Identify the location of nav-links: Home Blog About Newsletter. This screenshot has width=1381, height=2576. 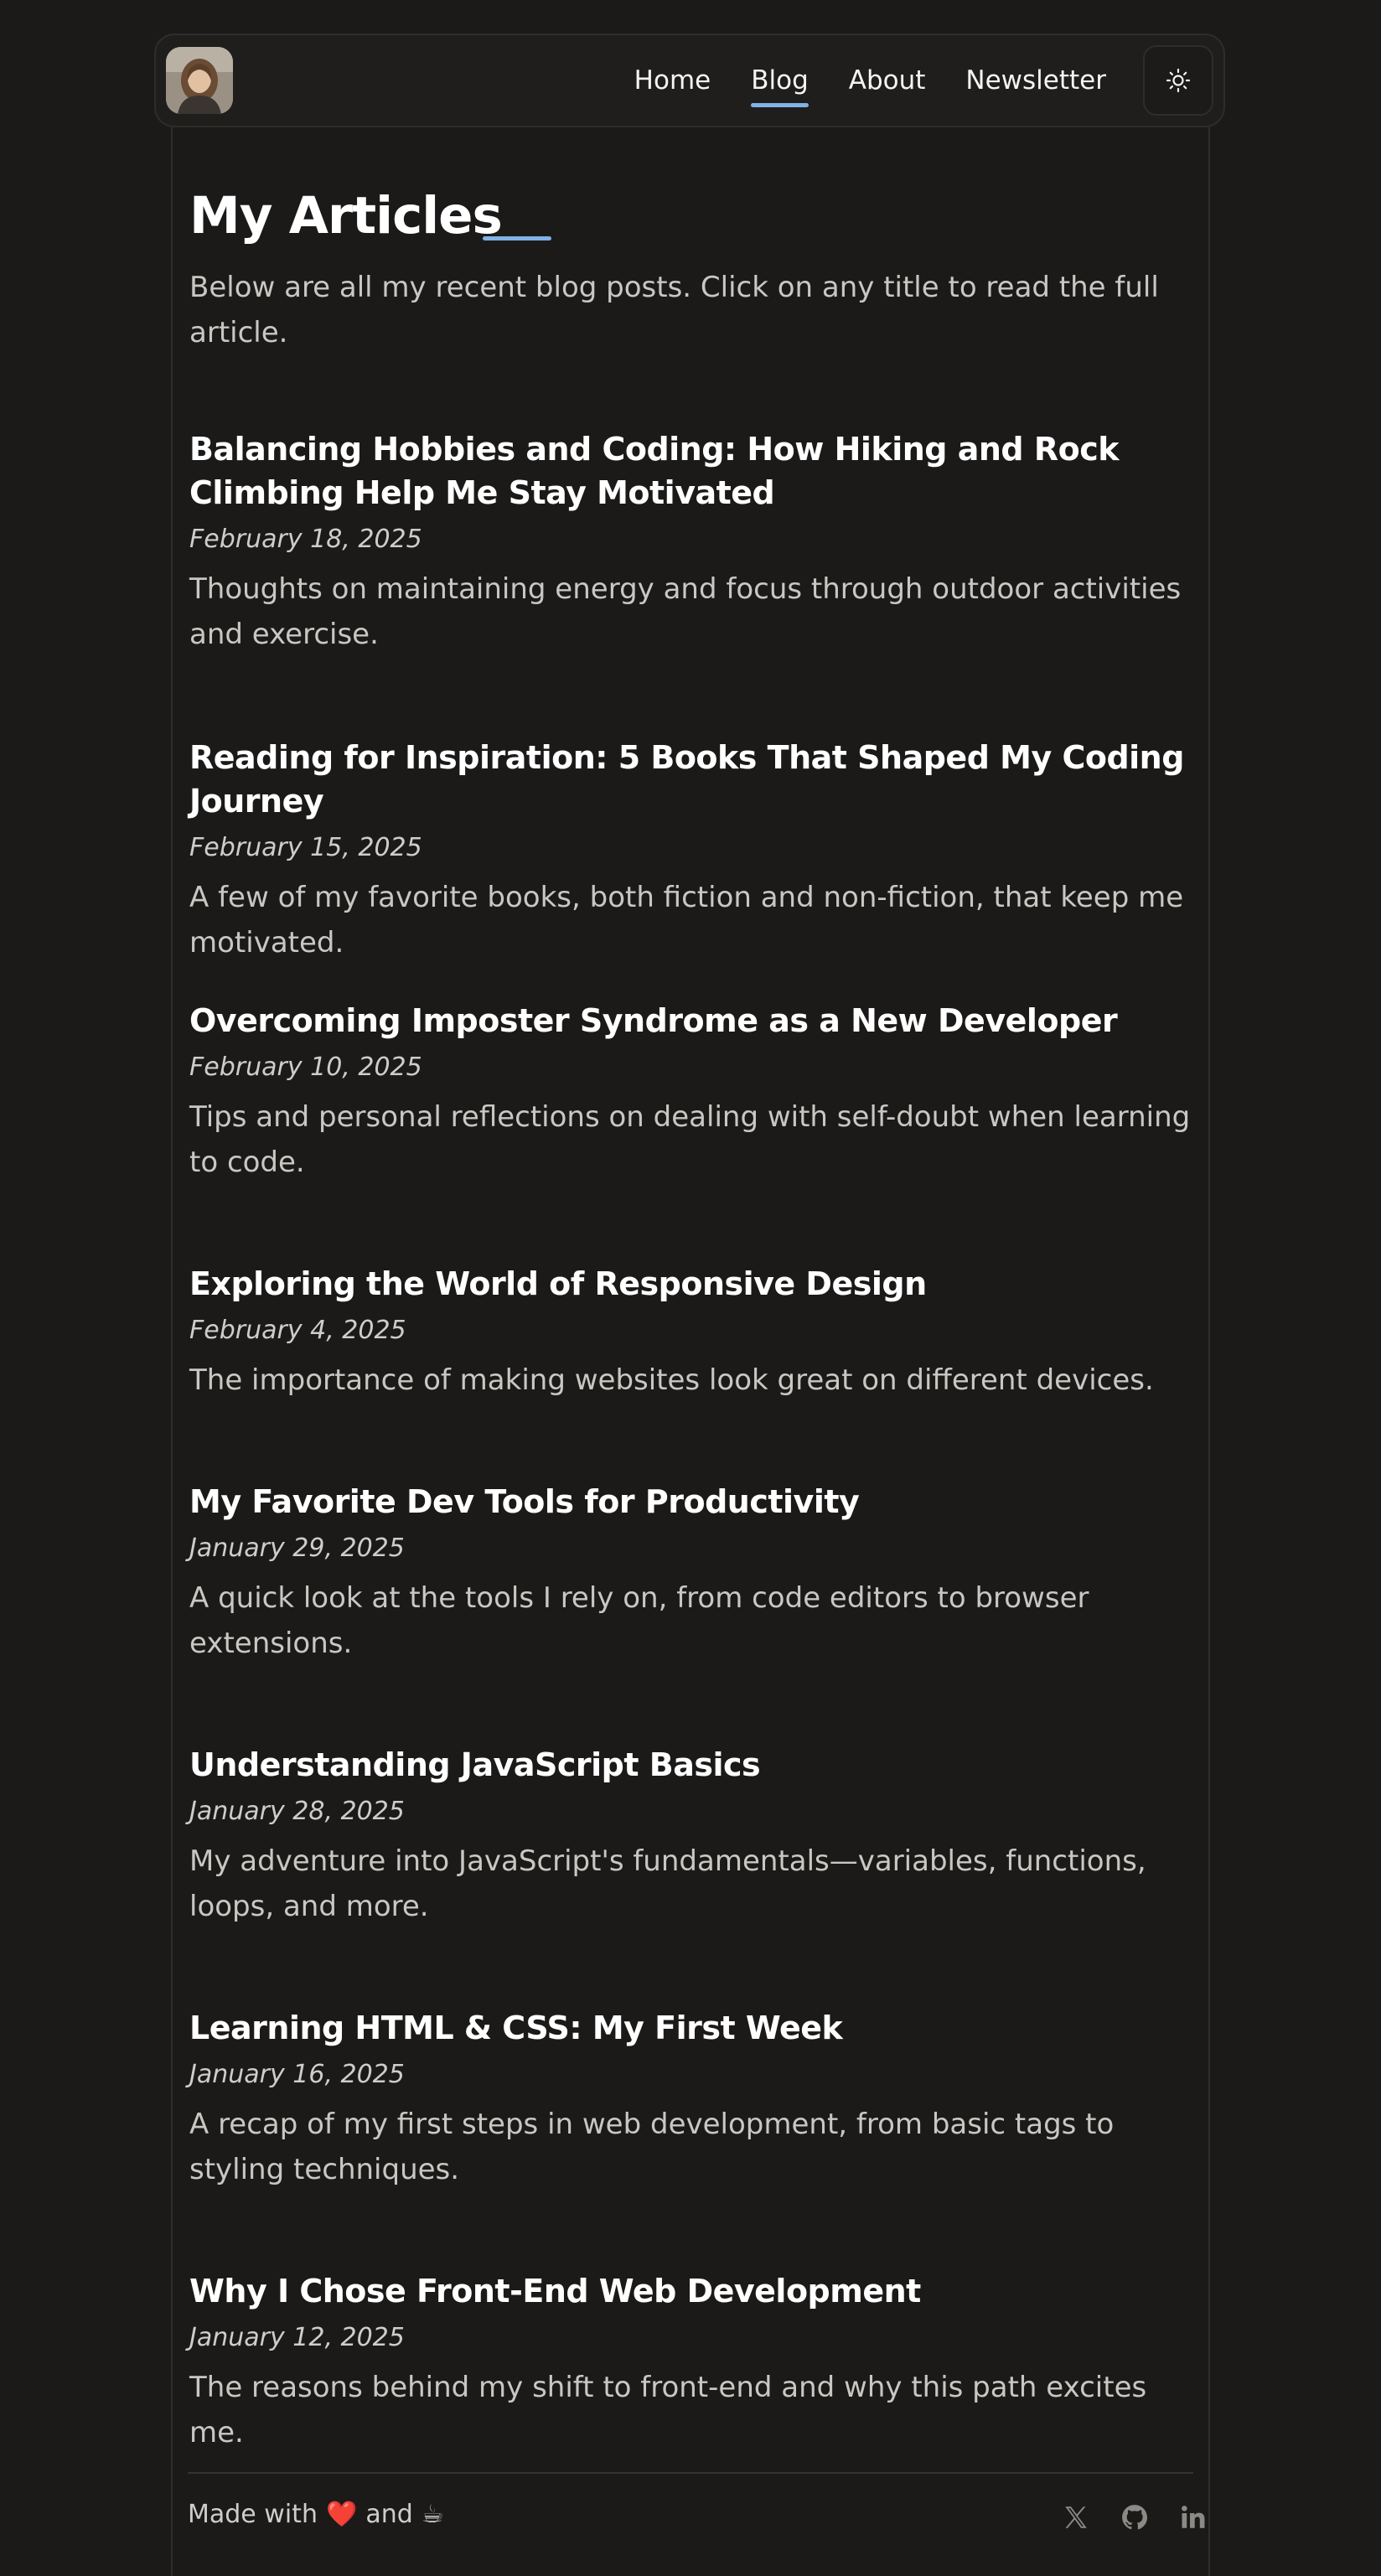
(870, 80).